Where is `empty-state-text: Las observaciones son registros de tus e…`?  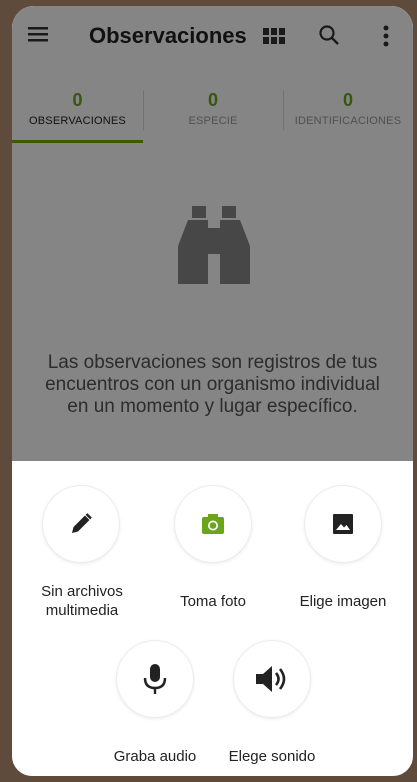 empty-state-text: Las observaciones son registros de tus e… is located at coordinates (212, 384).